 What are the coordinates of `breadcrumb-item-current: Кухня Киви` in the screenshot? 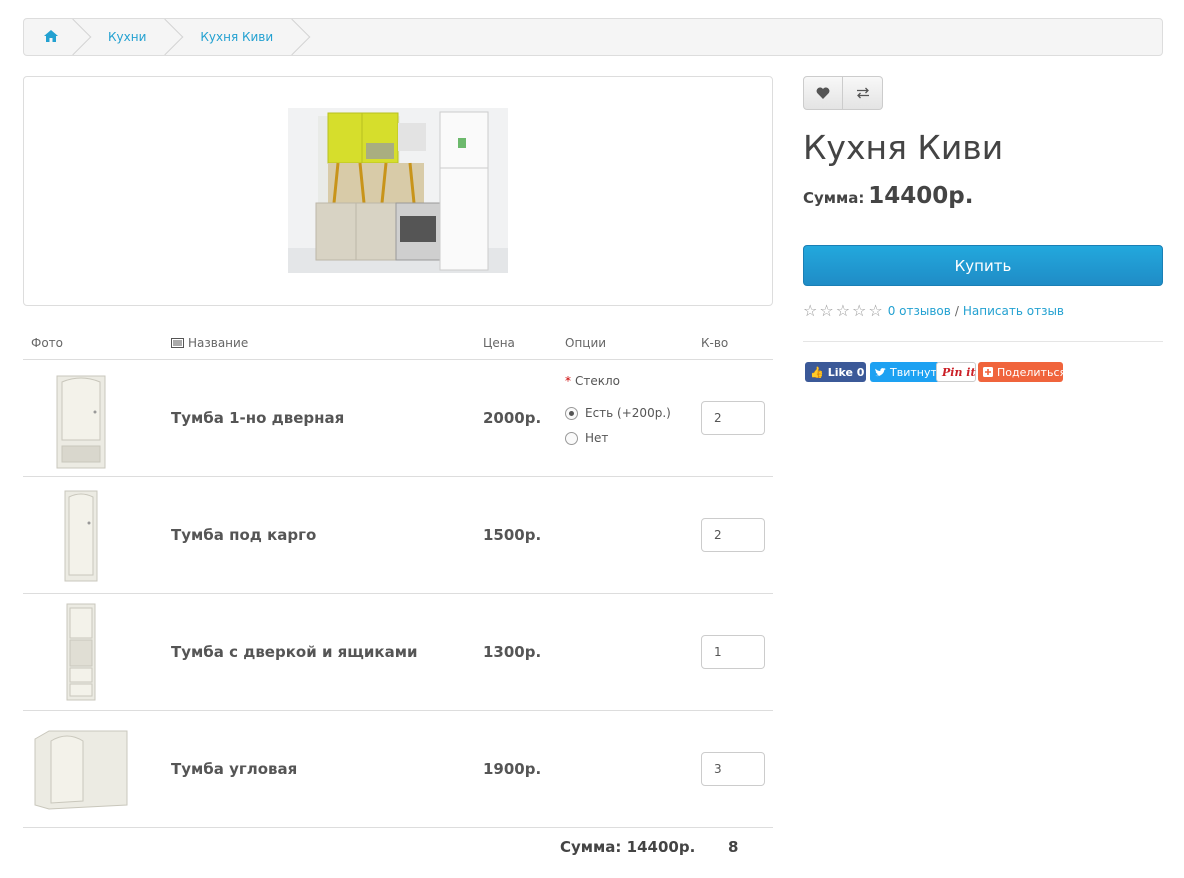 It's located at (241, 37).